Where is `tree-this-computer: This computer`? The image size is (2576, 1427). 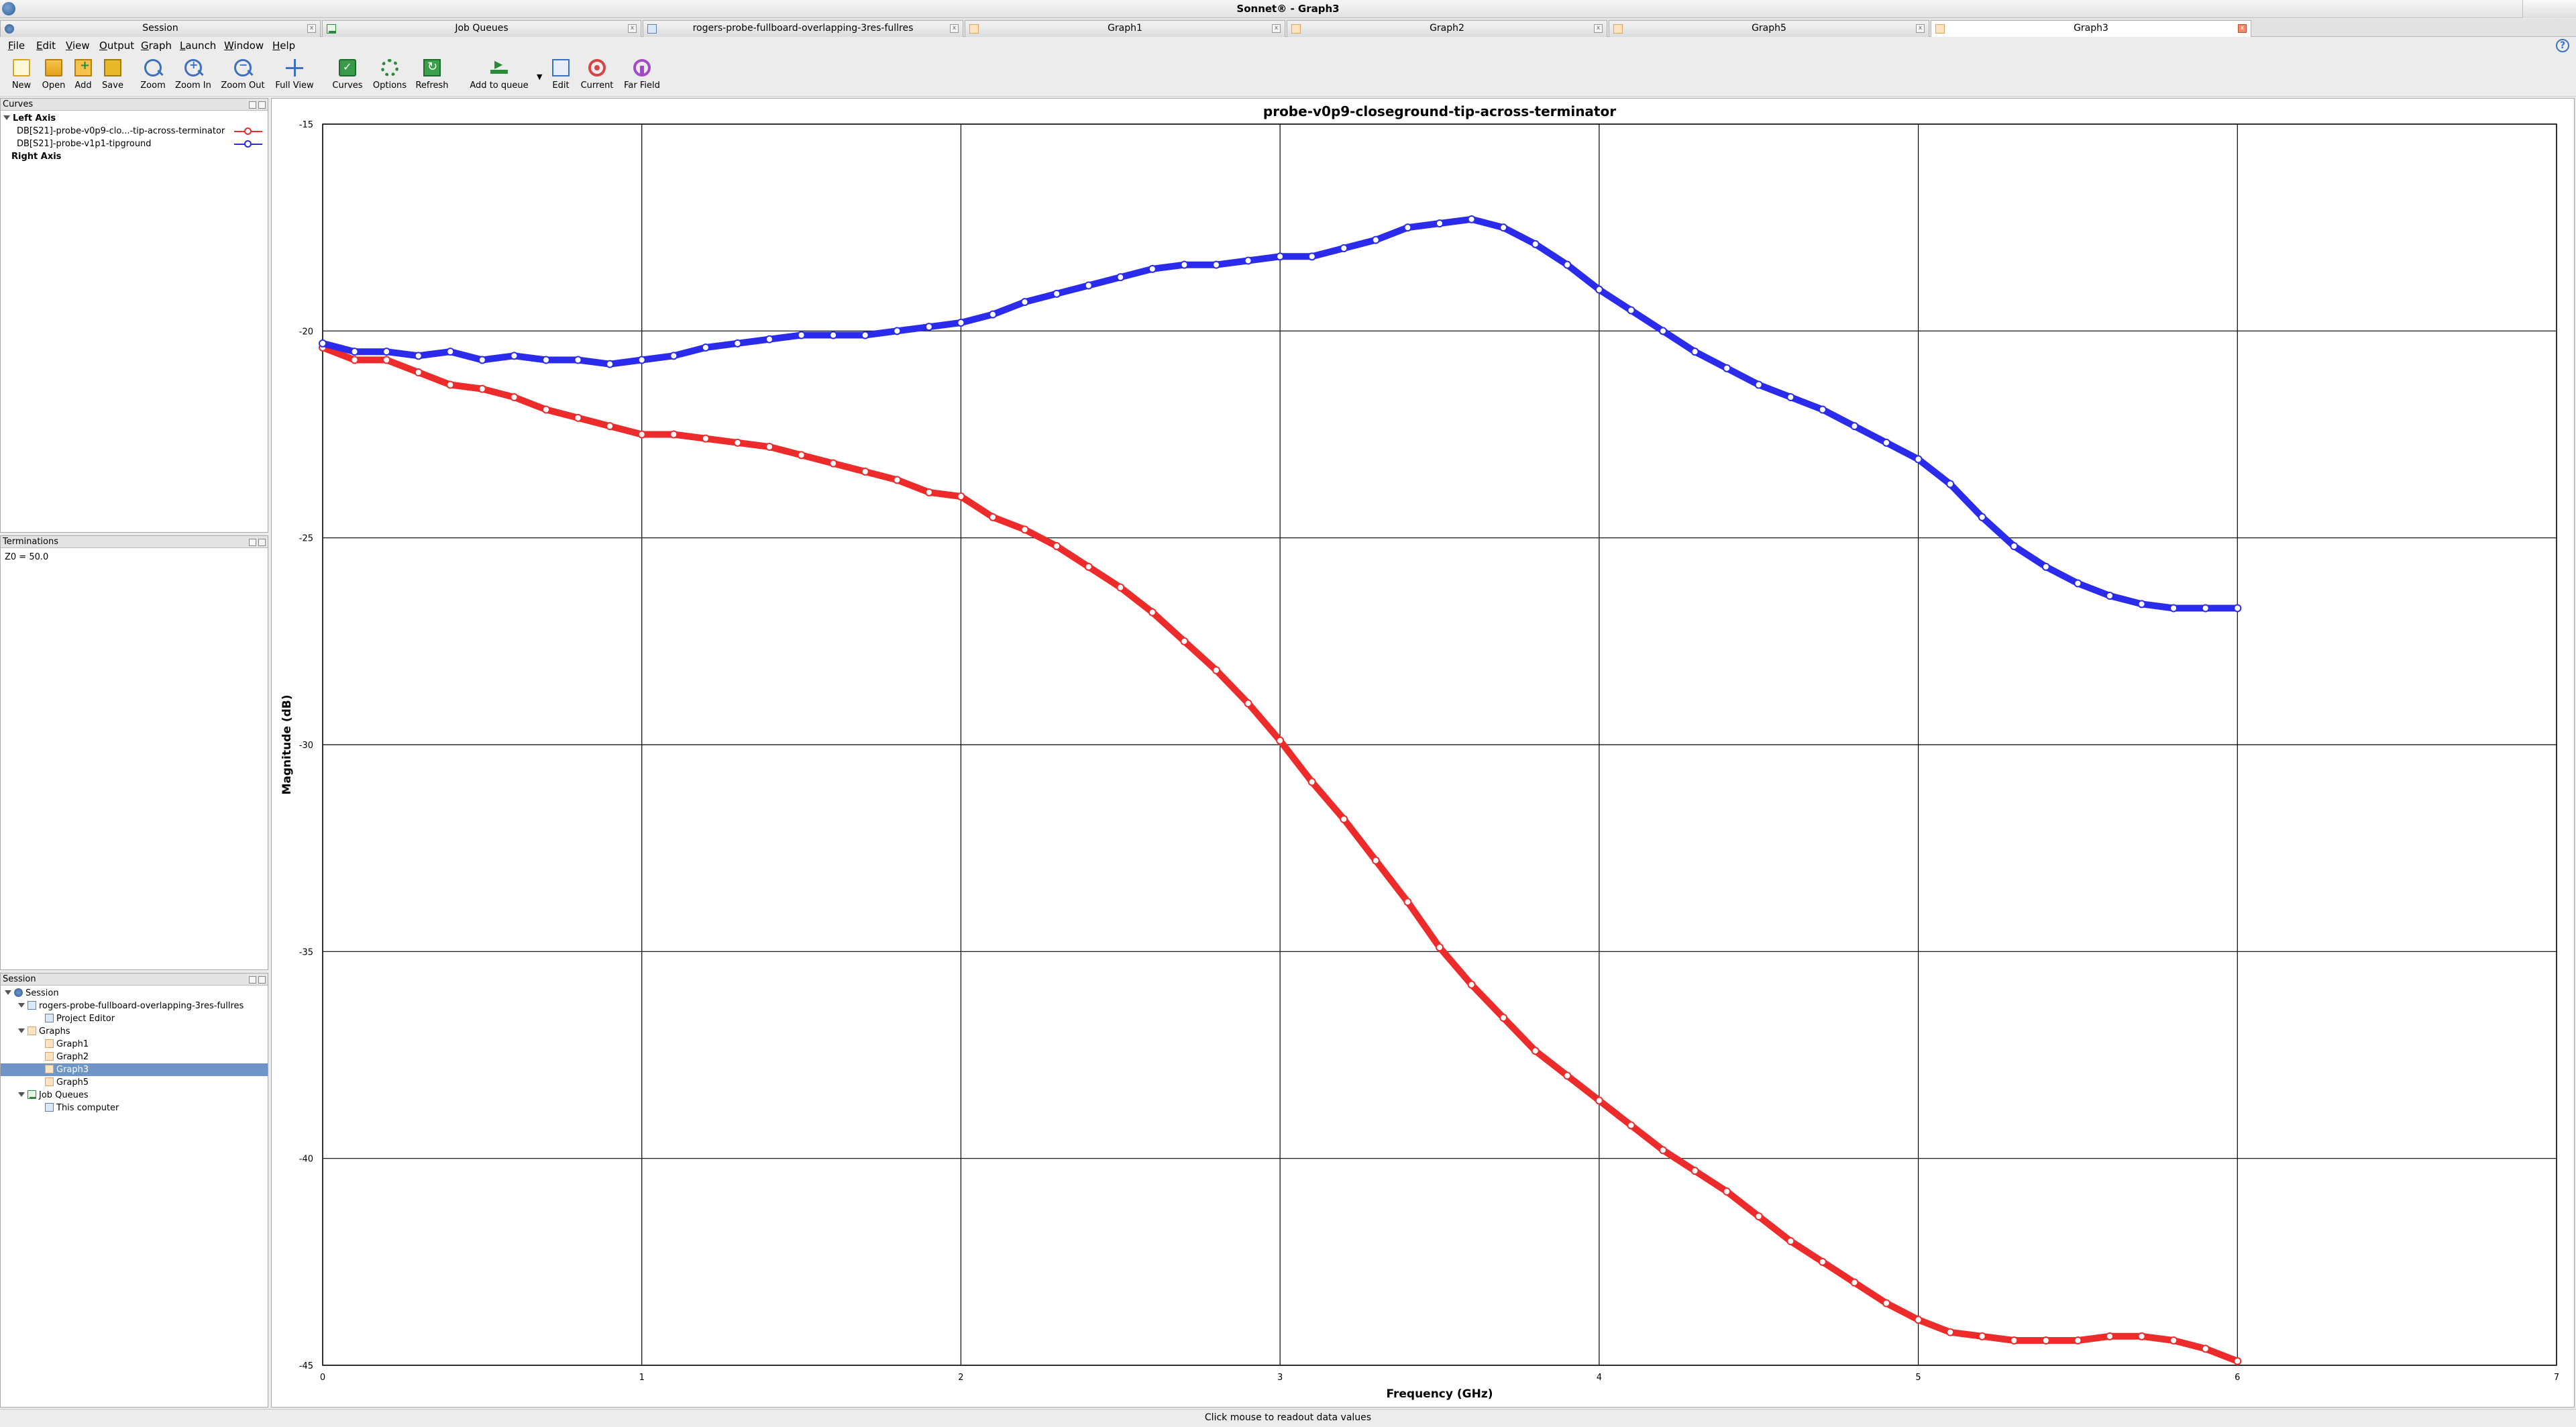 tree-this-computer: This computer is located at coordinates (134, 1108).